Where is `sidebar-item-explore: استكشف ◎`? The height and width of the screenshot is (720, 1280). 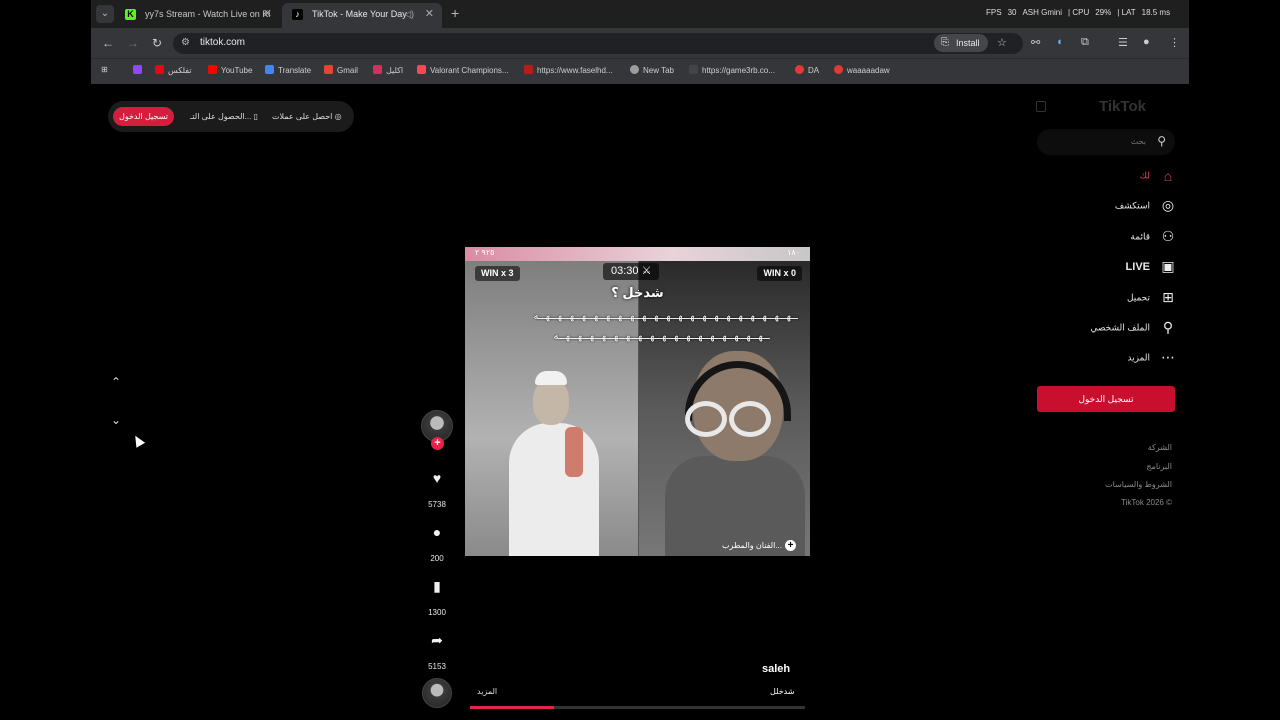
sidebar-item-explore: استكشف ◎ is located at coordinates (1146, 208).